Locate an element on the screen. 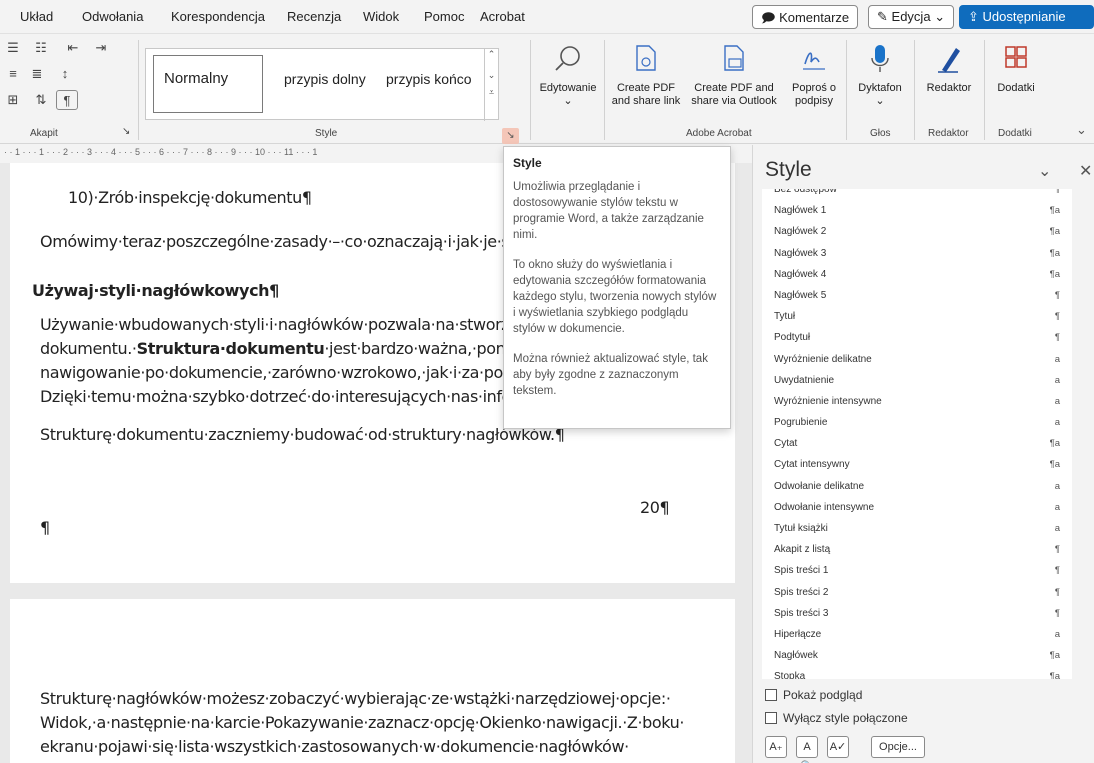  style-footnote: przypis dolny is located at coordinates (325, 79).